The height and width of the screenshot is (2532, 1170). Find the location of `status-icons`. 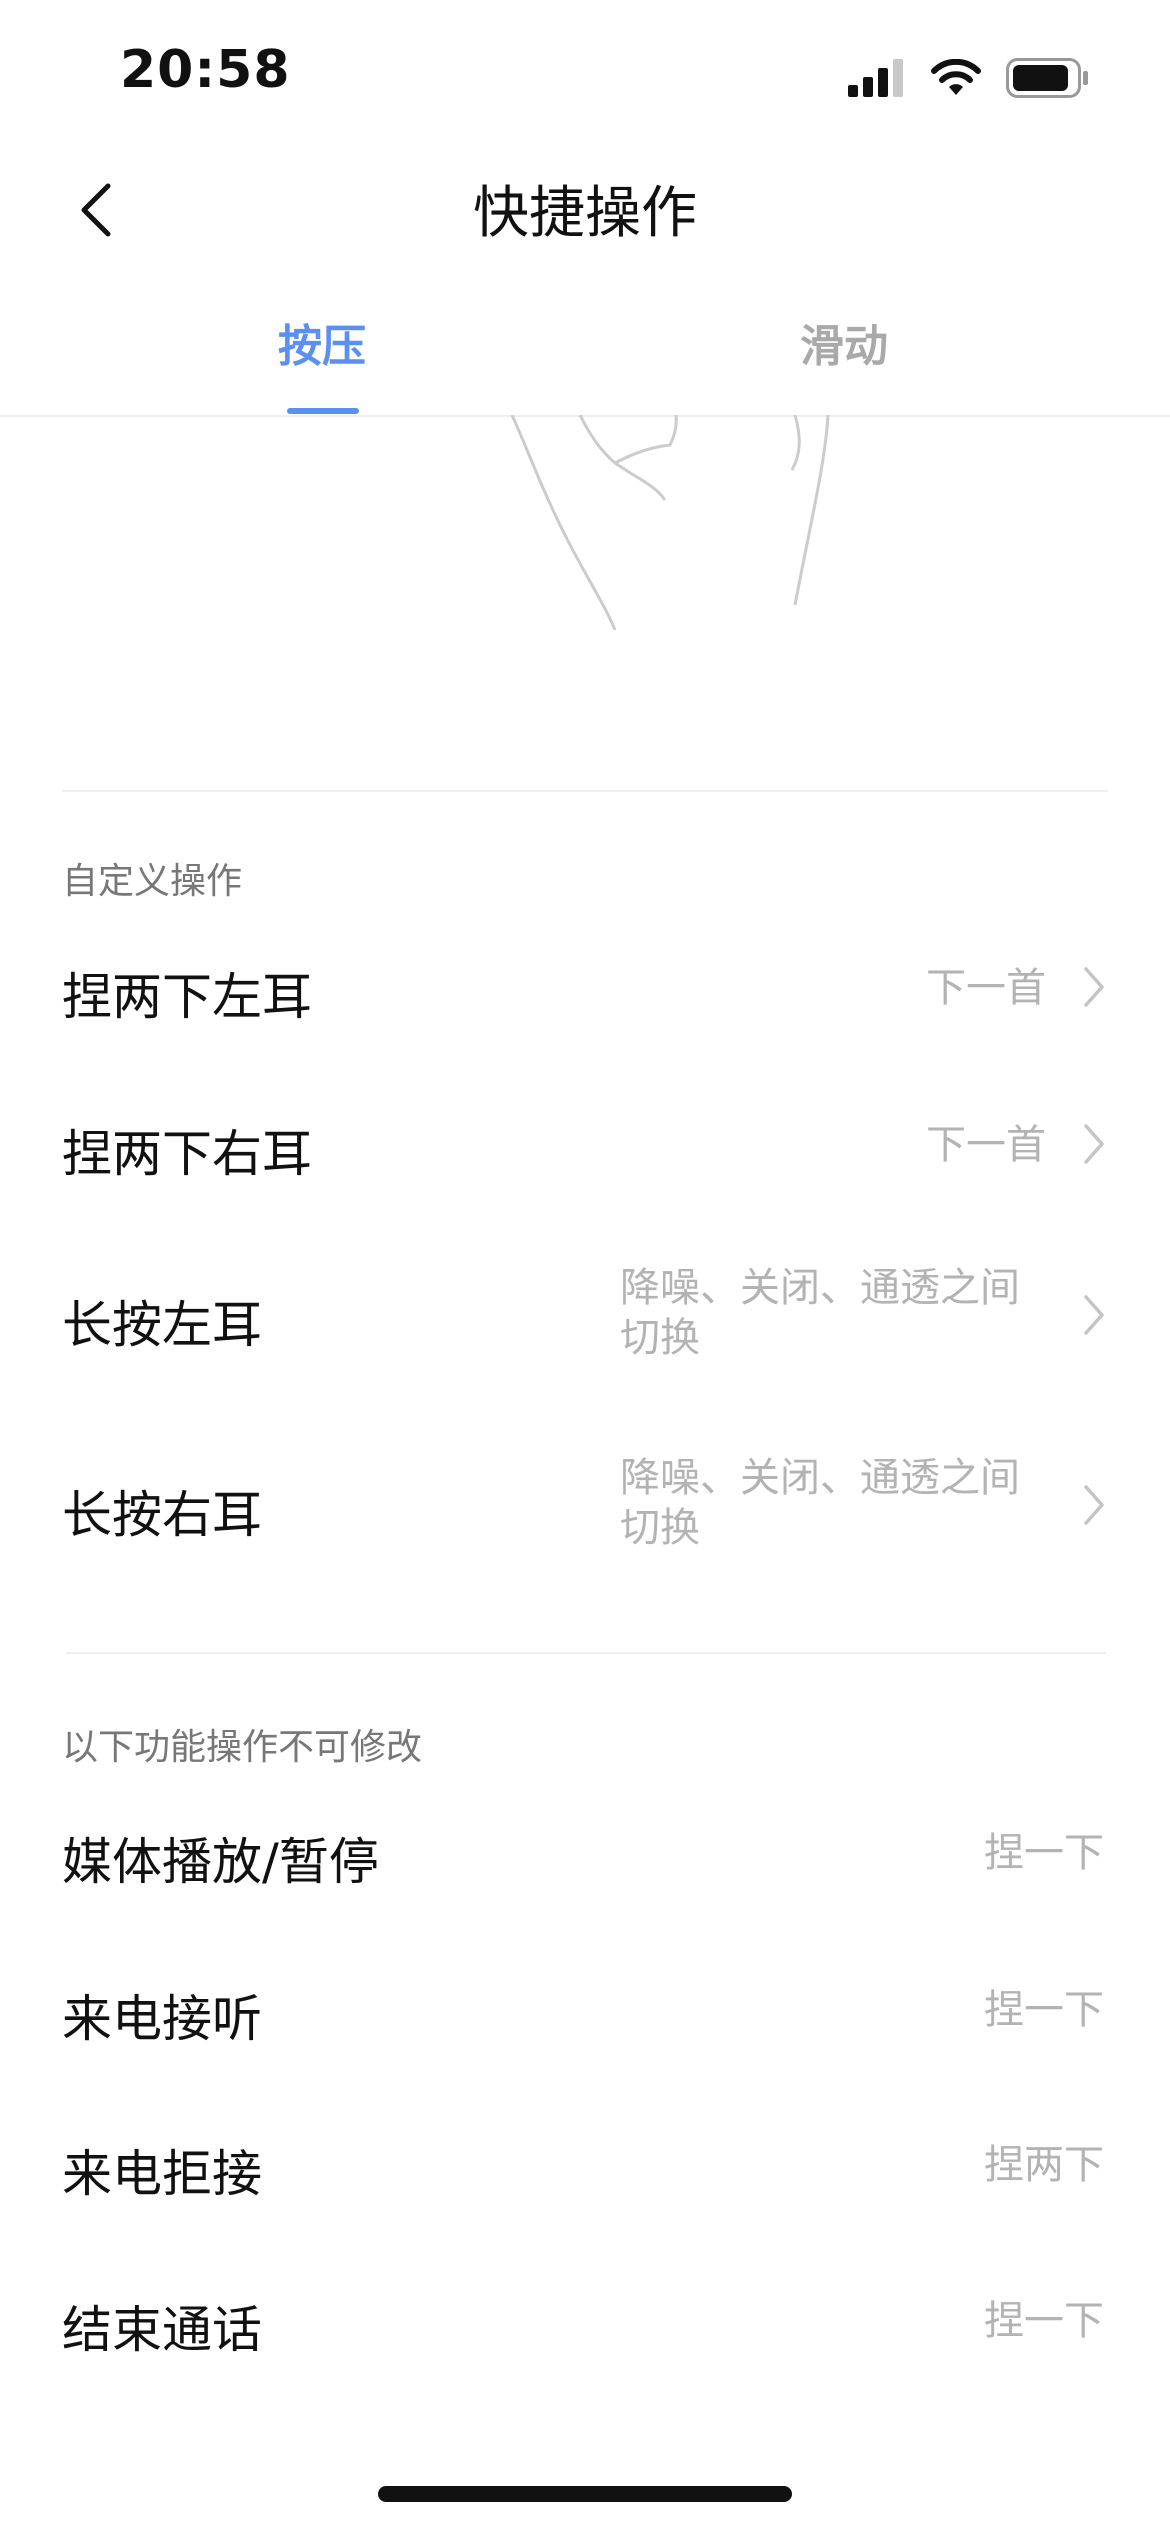

status-icons is located at coordinates (969, 78).